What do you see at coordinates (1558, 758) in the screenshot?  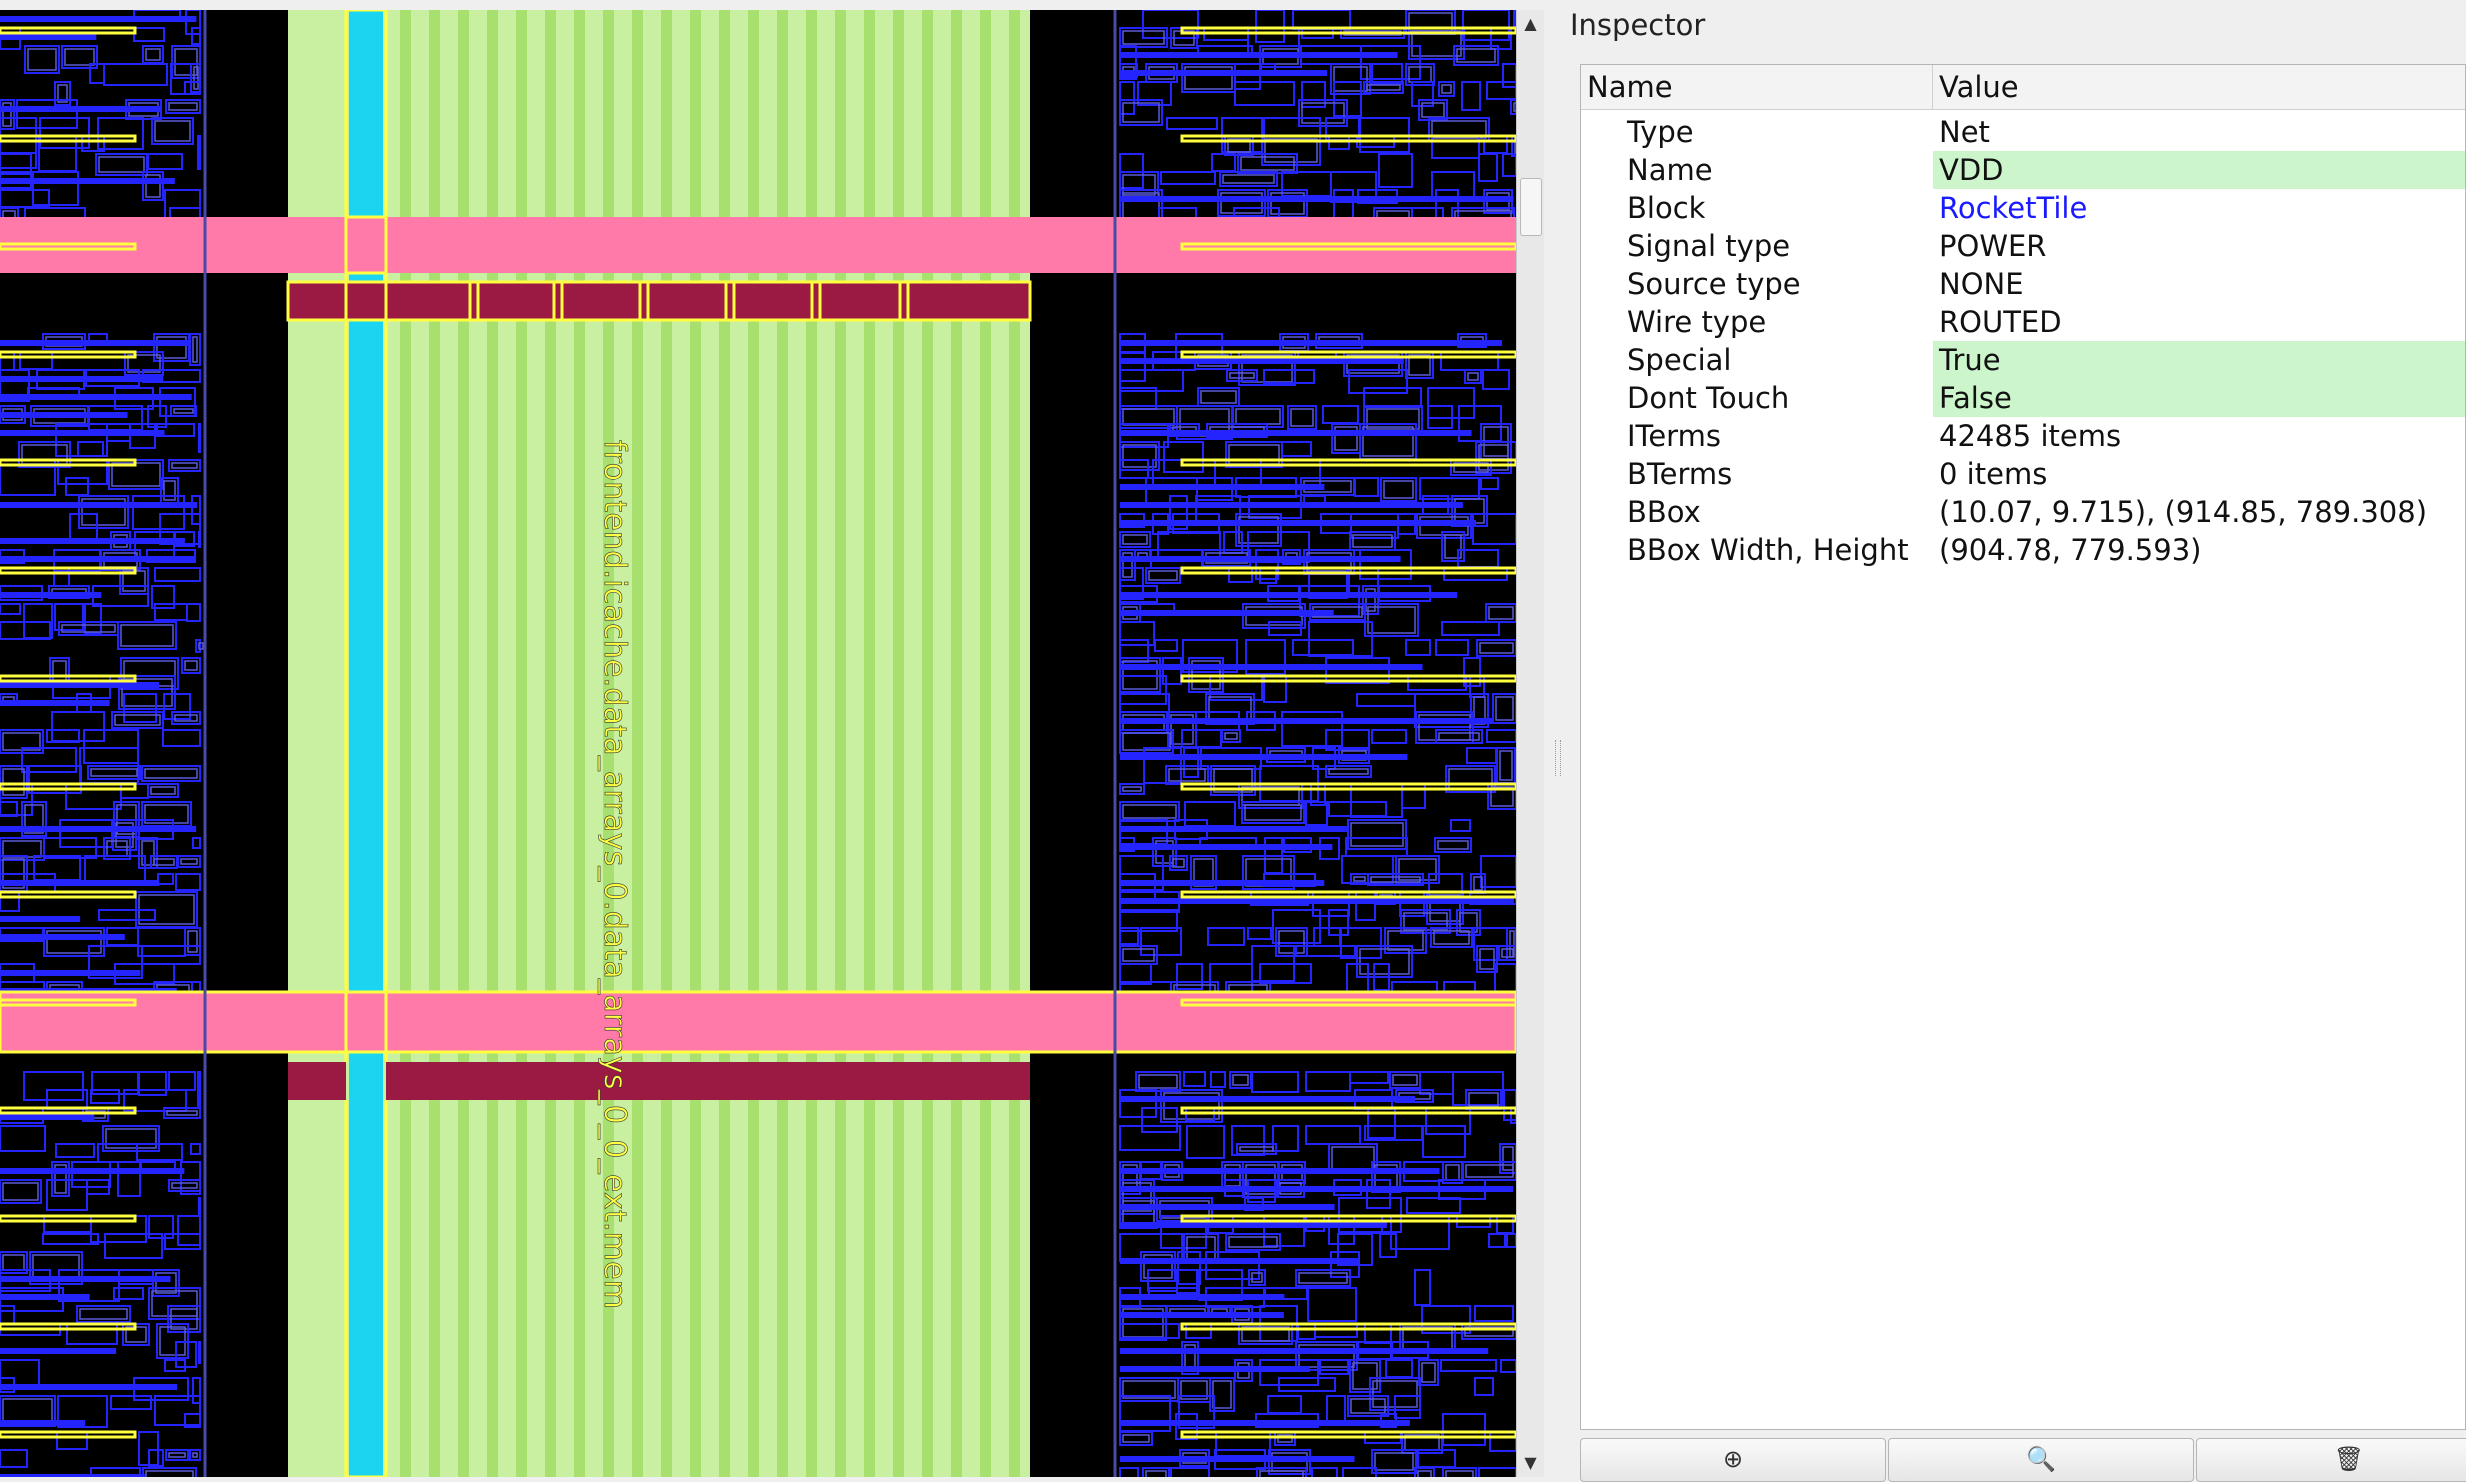 I see `splitter-grip-icon` at bounding box center [1558, 758].